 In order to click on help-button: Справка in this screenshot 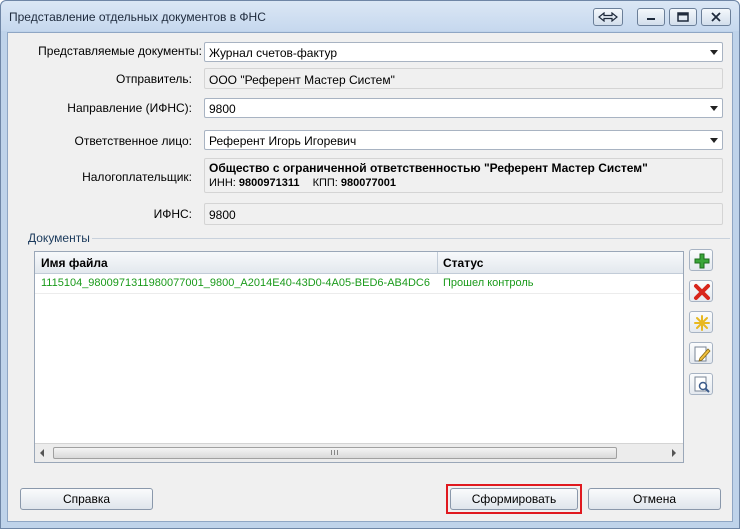, I will do `click(86, 499)`.